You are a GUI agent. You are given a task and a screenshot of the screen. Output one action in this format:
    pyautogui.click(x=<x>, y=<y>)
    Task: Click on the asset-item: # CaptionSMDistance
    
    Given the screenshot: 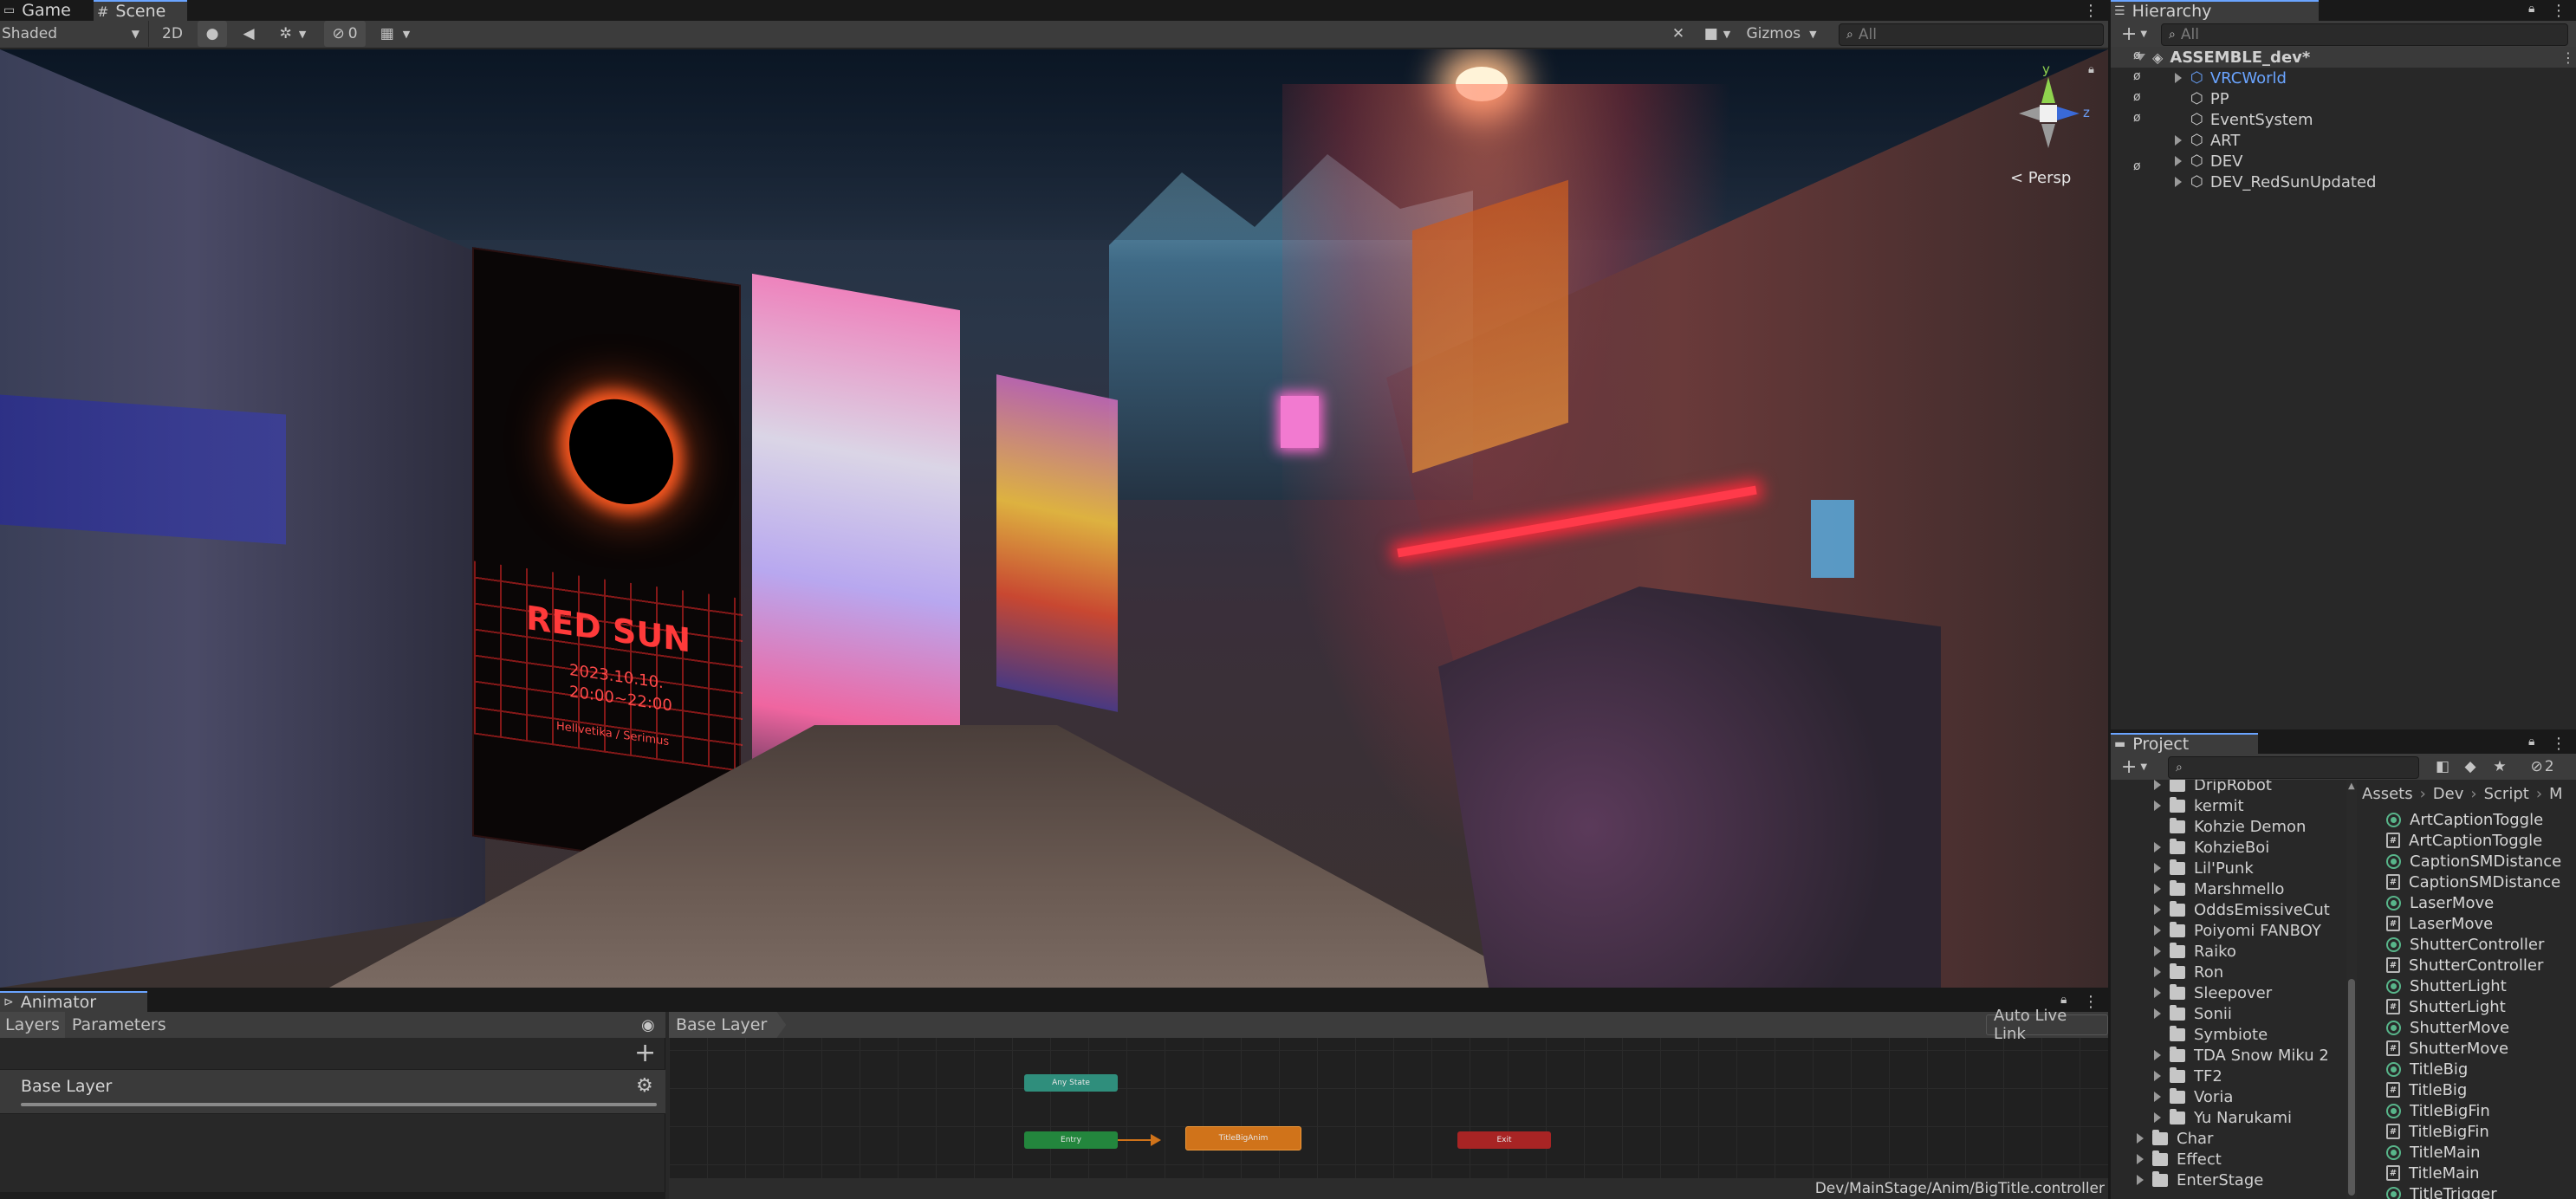 What is the action you would take?
    pyautogui.click(x=2473, y=882)
    